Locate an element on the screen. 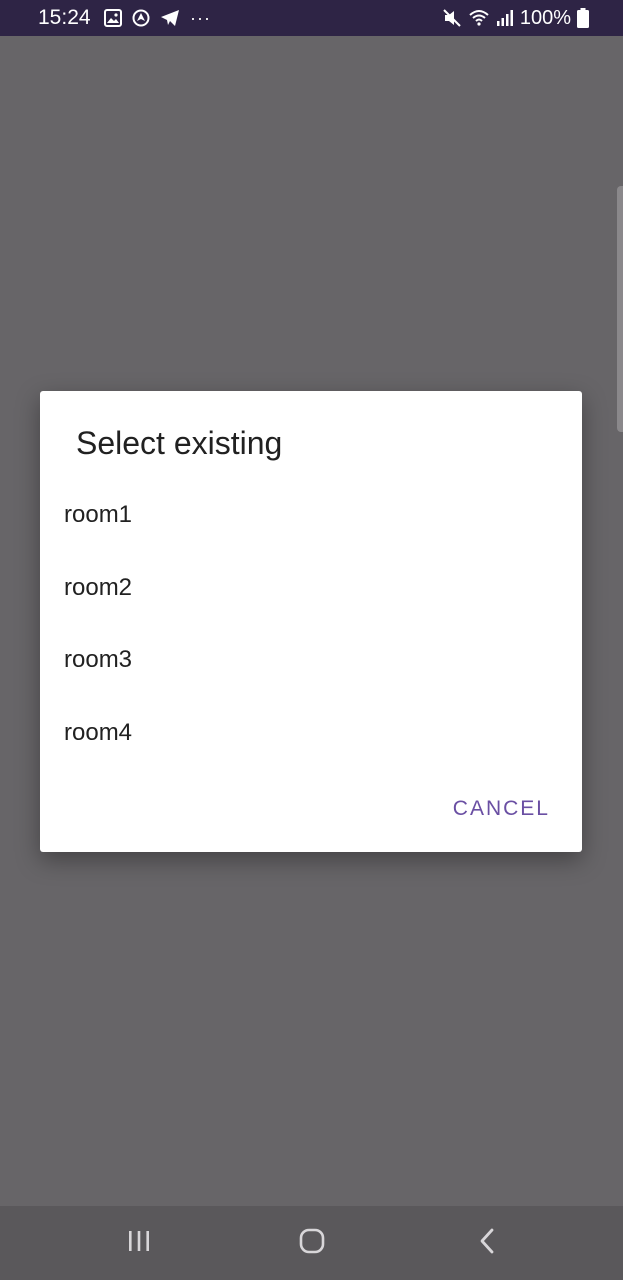 This screenshot has height=1280, width=623. list-item-label: room1 is located at coordinates (98, 515).